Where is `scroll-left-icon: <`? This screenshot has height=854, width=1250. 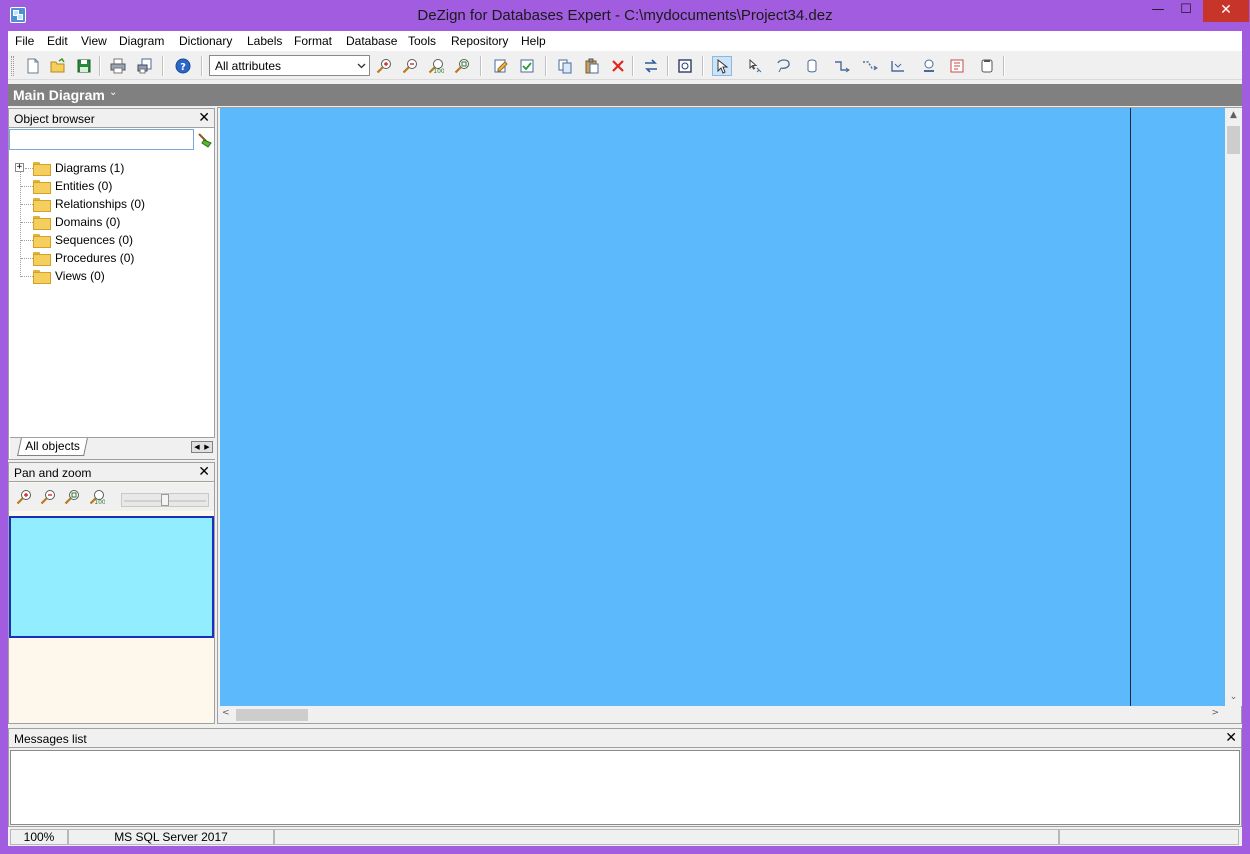 scroll-left-icon: < is located at coordinates (227, 714).